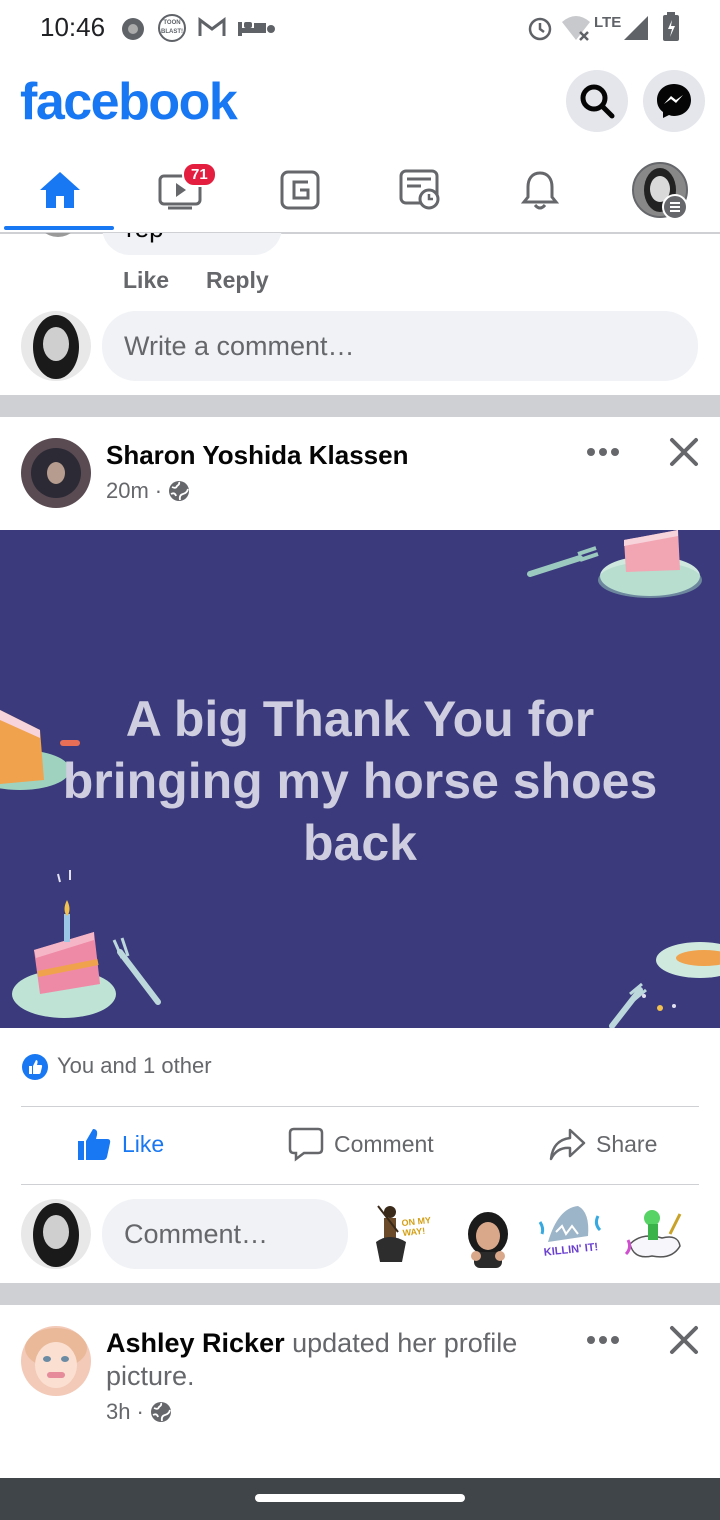 This screenshot has width=720, height=1520. I want to click on tab-notifications, so click(540, 190).